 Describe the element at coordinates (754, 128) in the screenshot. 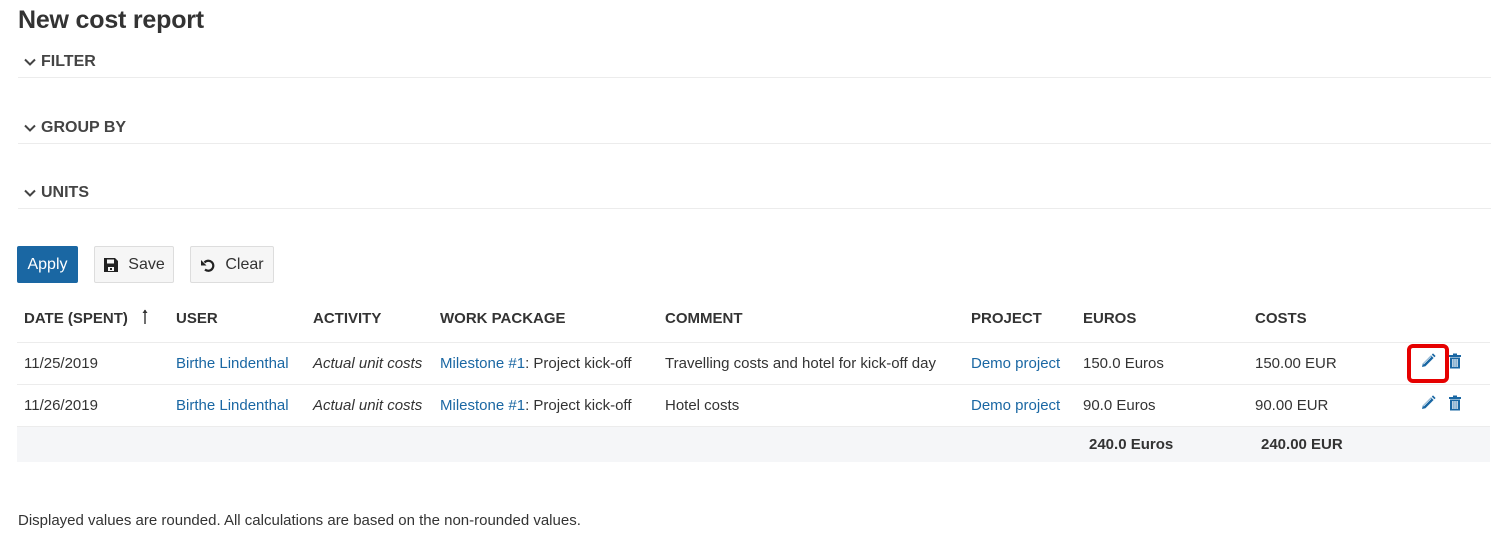

I see `group-by-toggle: GROUP BY` at that location.